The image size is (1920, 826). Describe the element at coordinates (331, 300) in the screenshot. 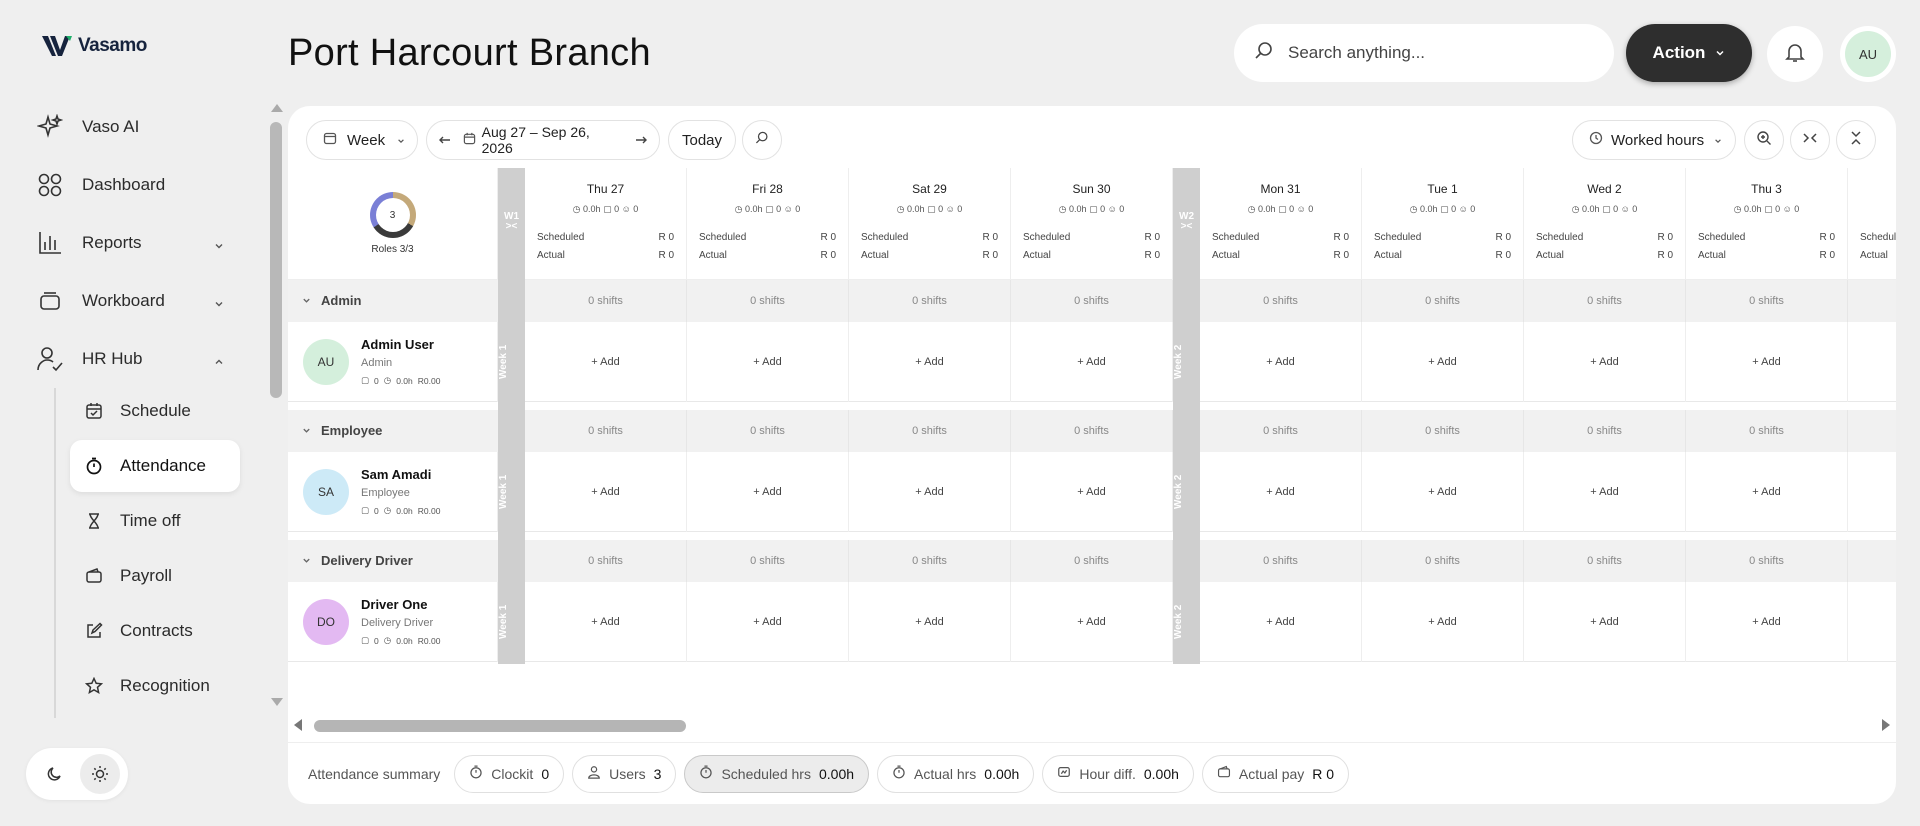

I see `group-label: Admin` at that location.